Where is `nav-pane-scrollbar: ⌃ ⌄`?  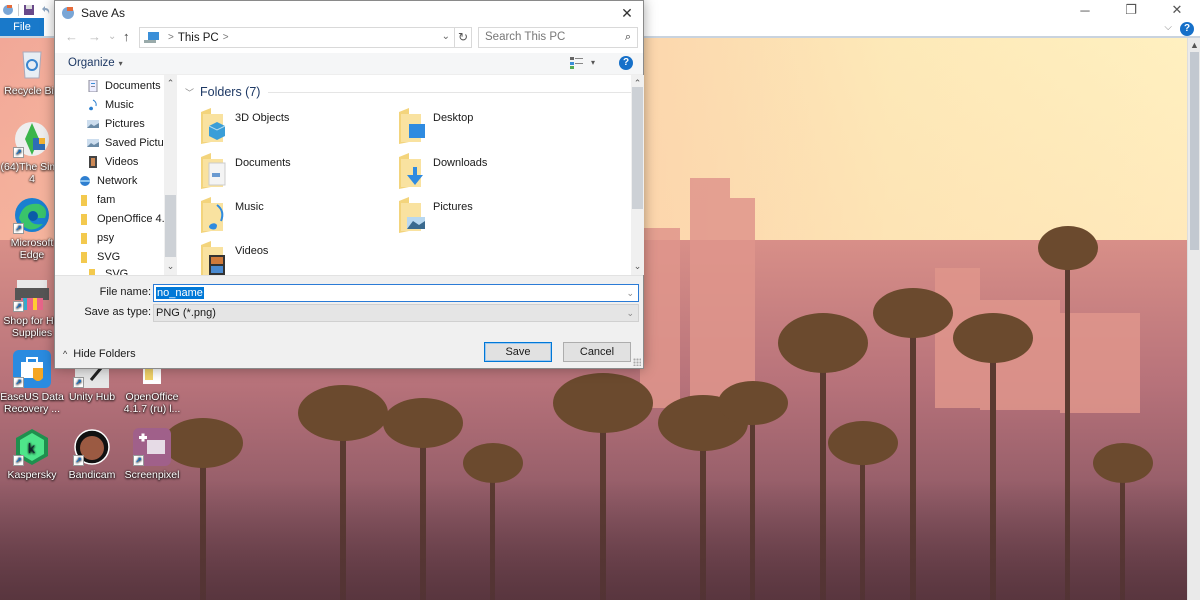
nav-pane-scrollbar: ⌃ ⌄ is located at coordinates (170, 175).